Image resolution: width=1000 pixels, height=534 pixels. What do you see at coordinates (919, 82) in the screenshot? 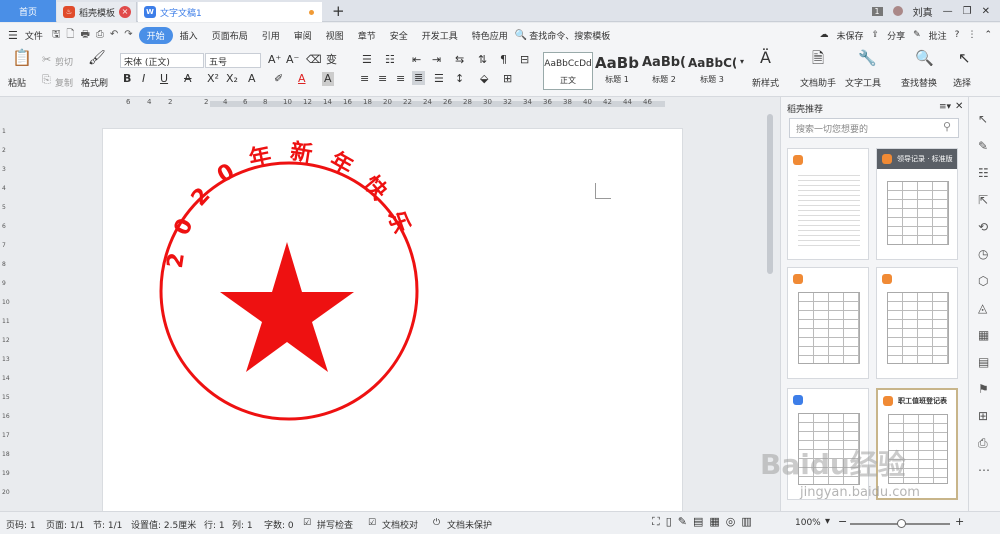
I see `find-replace-button: 查找替换` at bounding box center [919, 82].